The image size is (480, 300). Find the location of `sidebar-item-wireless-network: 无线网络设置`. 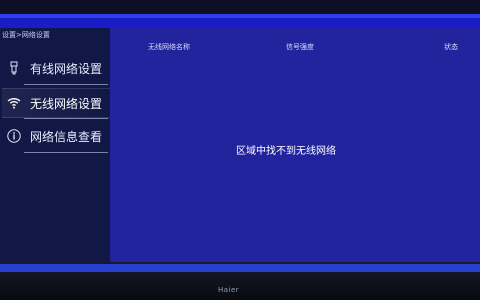

sidebar-item-wireless-network: 无线网络设置 is located at coordinates (56, 103).